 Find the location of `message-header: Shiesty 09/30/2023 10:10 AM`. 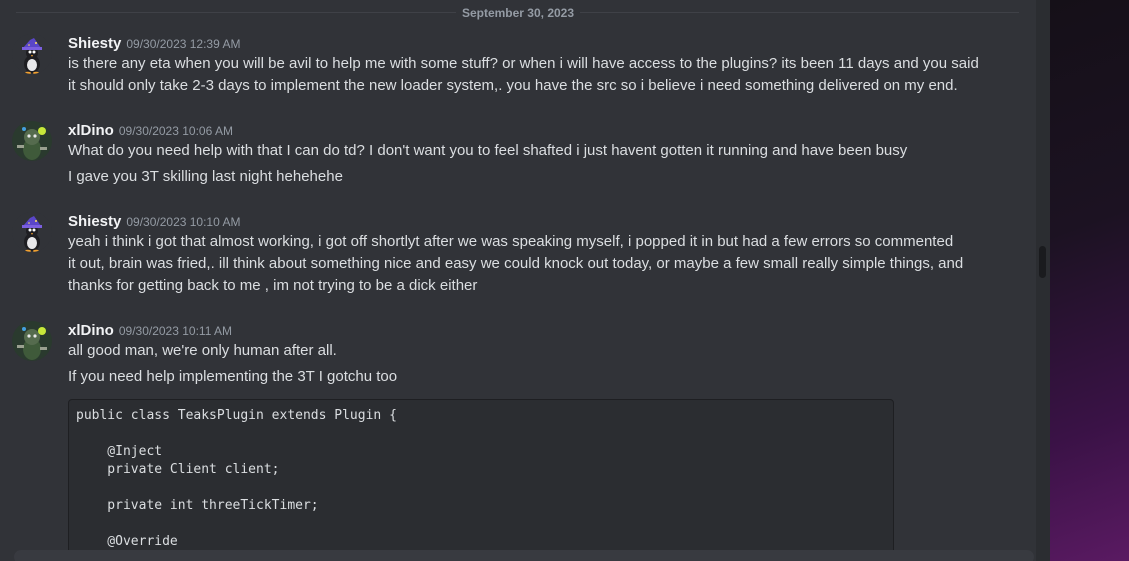

message-header: Shiesty 09/30/2023 10:10 AM is located at coordinates (154, 222).